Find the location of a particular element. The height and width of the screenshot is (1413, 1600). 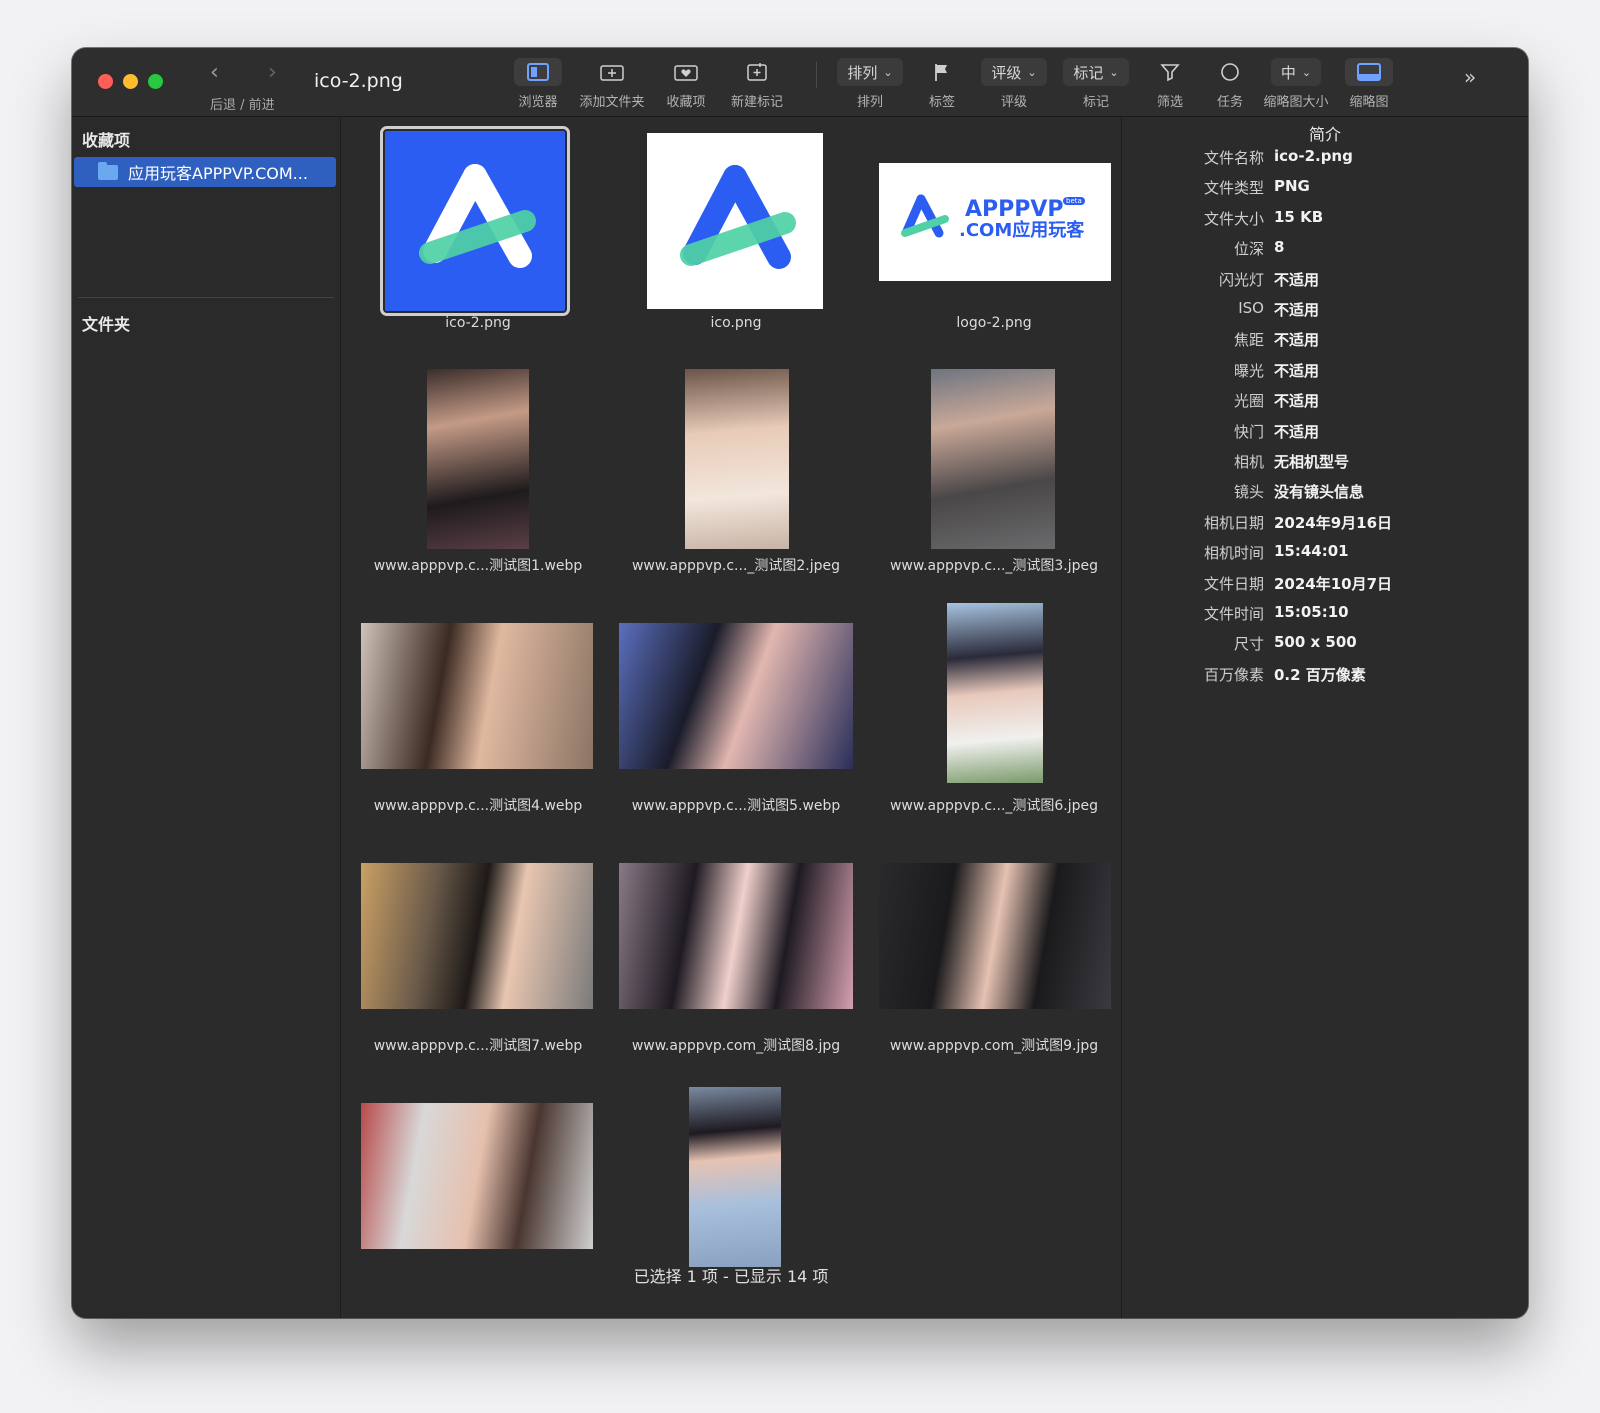

info-row: 文件大小 15 KB is located at coordinates (1325, 223).